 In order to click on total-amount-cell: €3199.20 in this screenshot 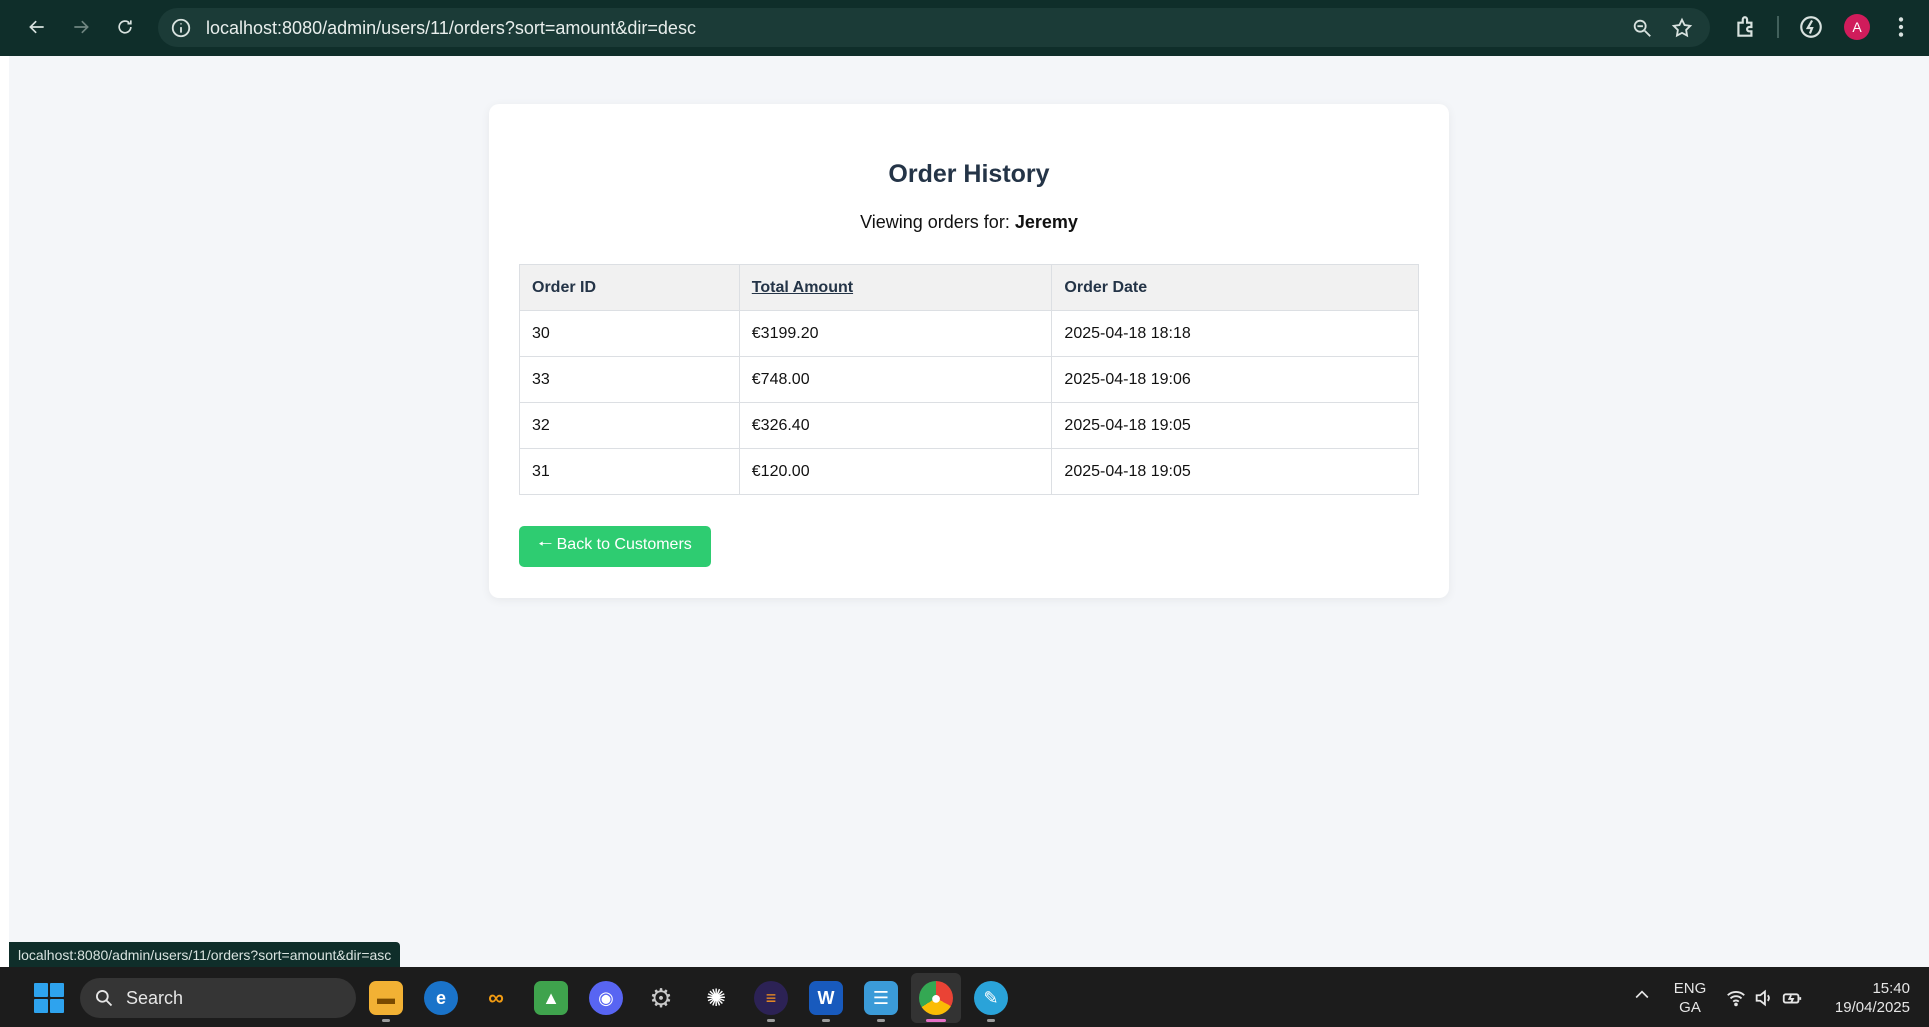, I will do `click(895, 333)`.